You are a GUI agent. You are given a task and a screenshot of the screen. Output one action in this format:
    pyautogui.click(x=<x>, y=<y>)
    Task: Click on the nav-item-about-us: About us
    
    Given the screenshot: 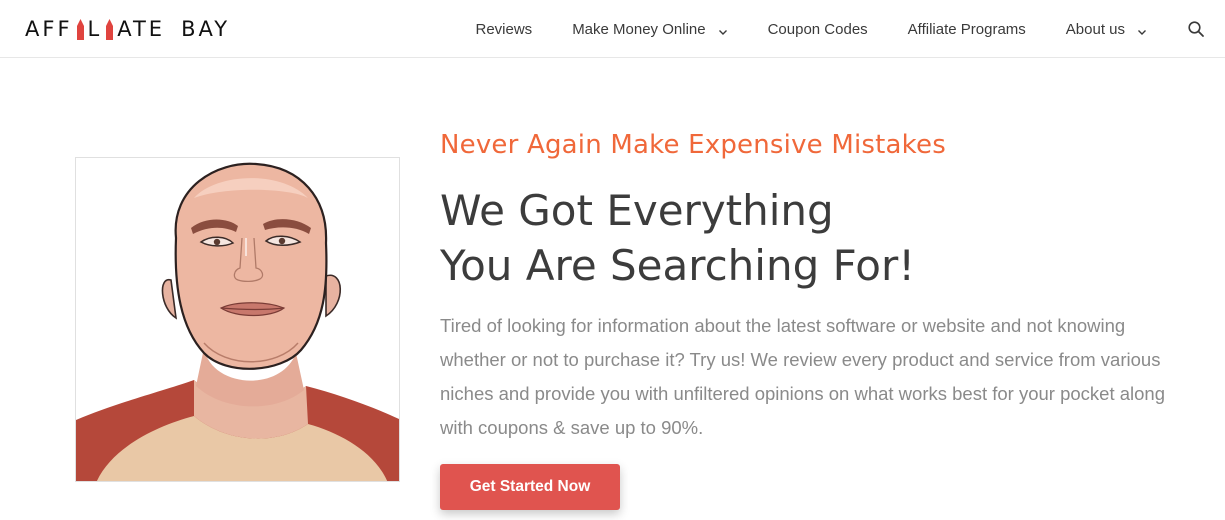 What is the action you would take?
    pyautogui.click(x=1106, y=29)
    